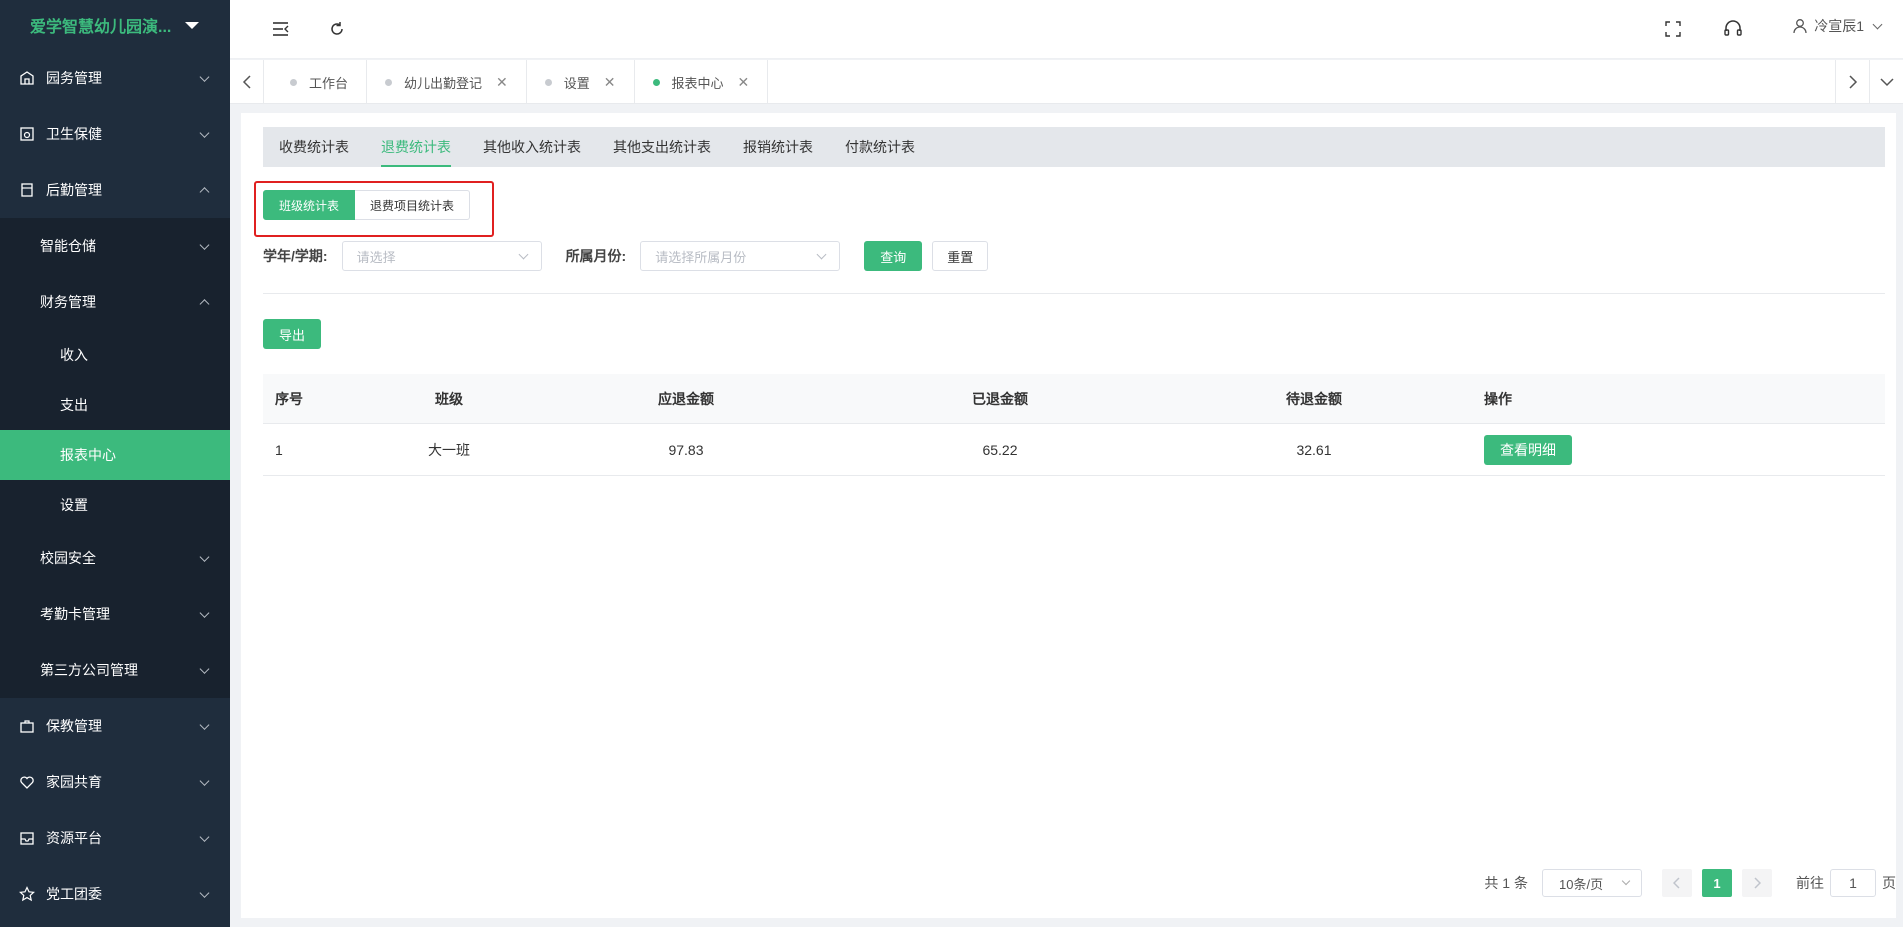  I want to click on page-suffix: 页, so click(1889, 883).